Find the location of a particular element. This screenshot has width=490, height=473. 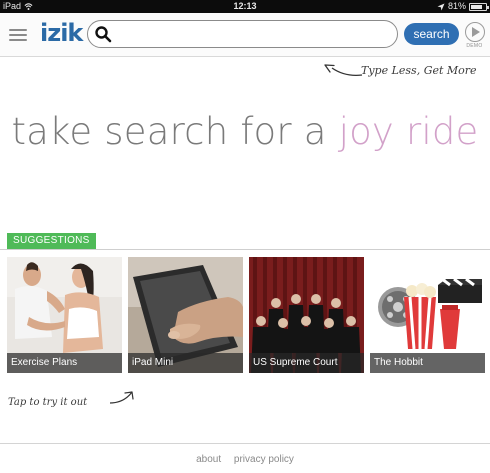

status-right: 81% is located at coordinates (463, 6).